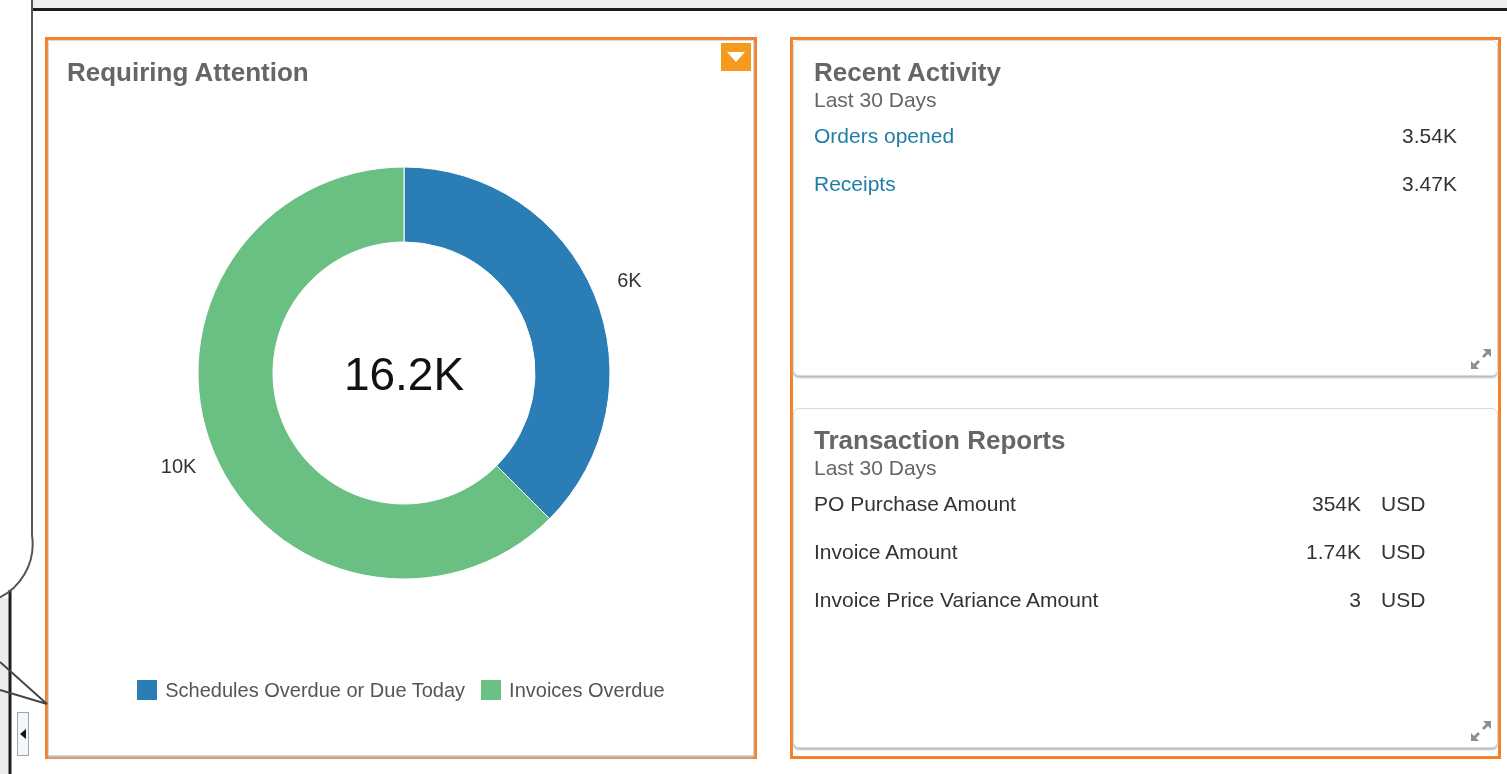 The width and height of the screenshot is (1507, 774). Describe the element at coordinates (629, 279) in the screenshot. I see `slice-value-label: 6K` at that location.